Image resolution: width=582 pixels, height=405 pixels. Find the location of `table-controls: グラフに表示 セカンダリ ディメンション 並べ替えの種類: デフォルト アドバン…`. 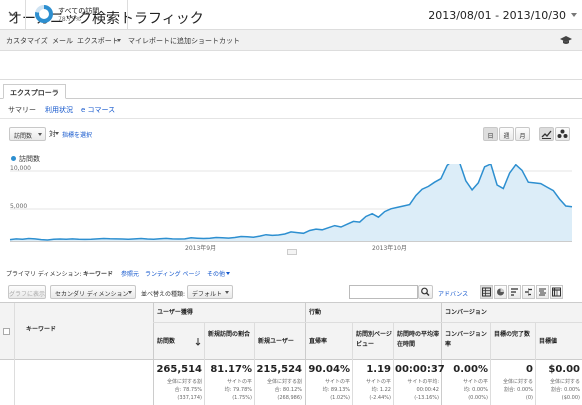

table-controls: グラフに表示 セカンダリ ディメンション 並べ替えの種類: デフォルト アドバン… is located at coordinates (291, 292).